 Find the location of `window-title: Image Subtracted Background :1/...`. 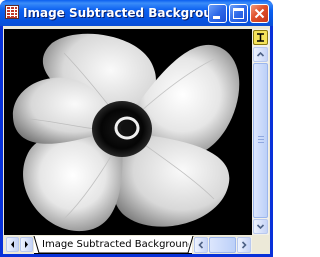

window-title: Image Subtracted Background :1/... is located at coordinates (118, 13).